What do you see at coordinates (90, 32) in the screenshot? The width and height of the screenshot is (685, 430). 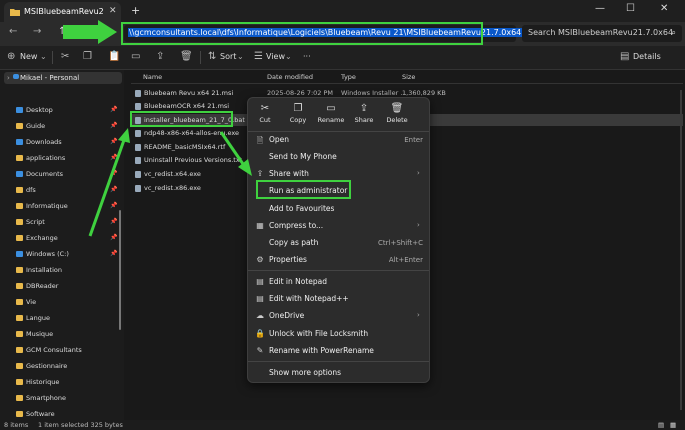 I see `arrow-to-address` at bounding box center [90, 32].